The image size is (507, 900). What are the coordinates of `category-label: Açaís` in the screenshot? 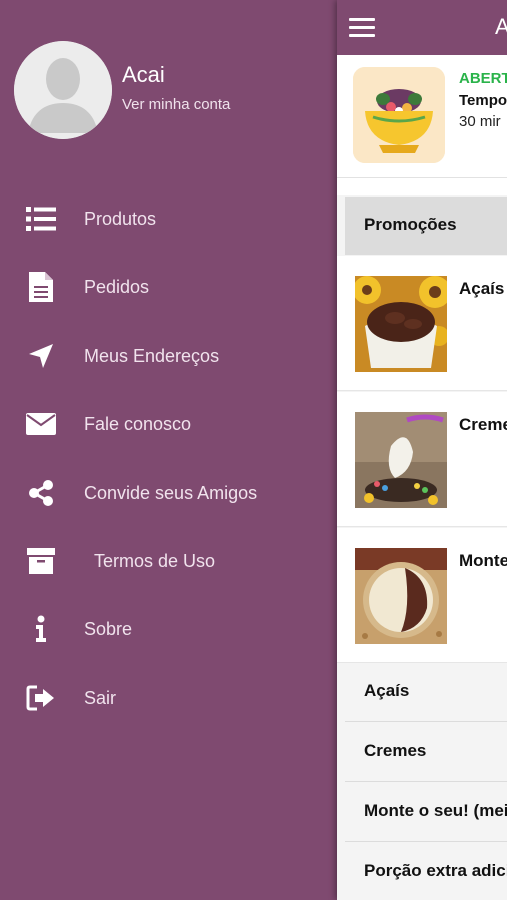 It's located at (387, 690).